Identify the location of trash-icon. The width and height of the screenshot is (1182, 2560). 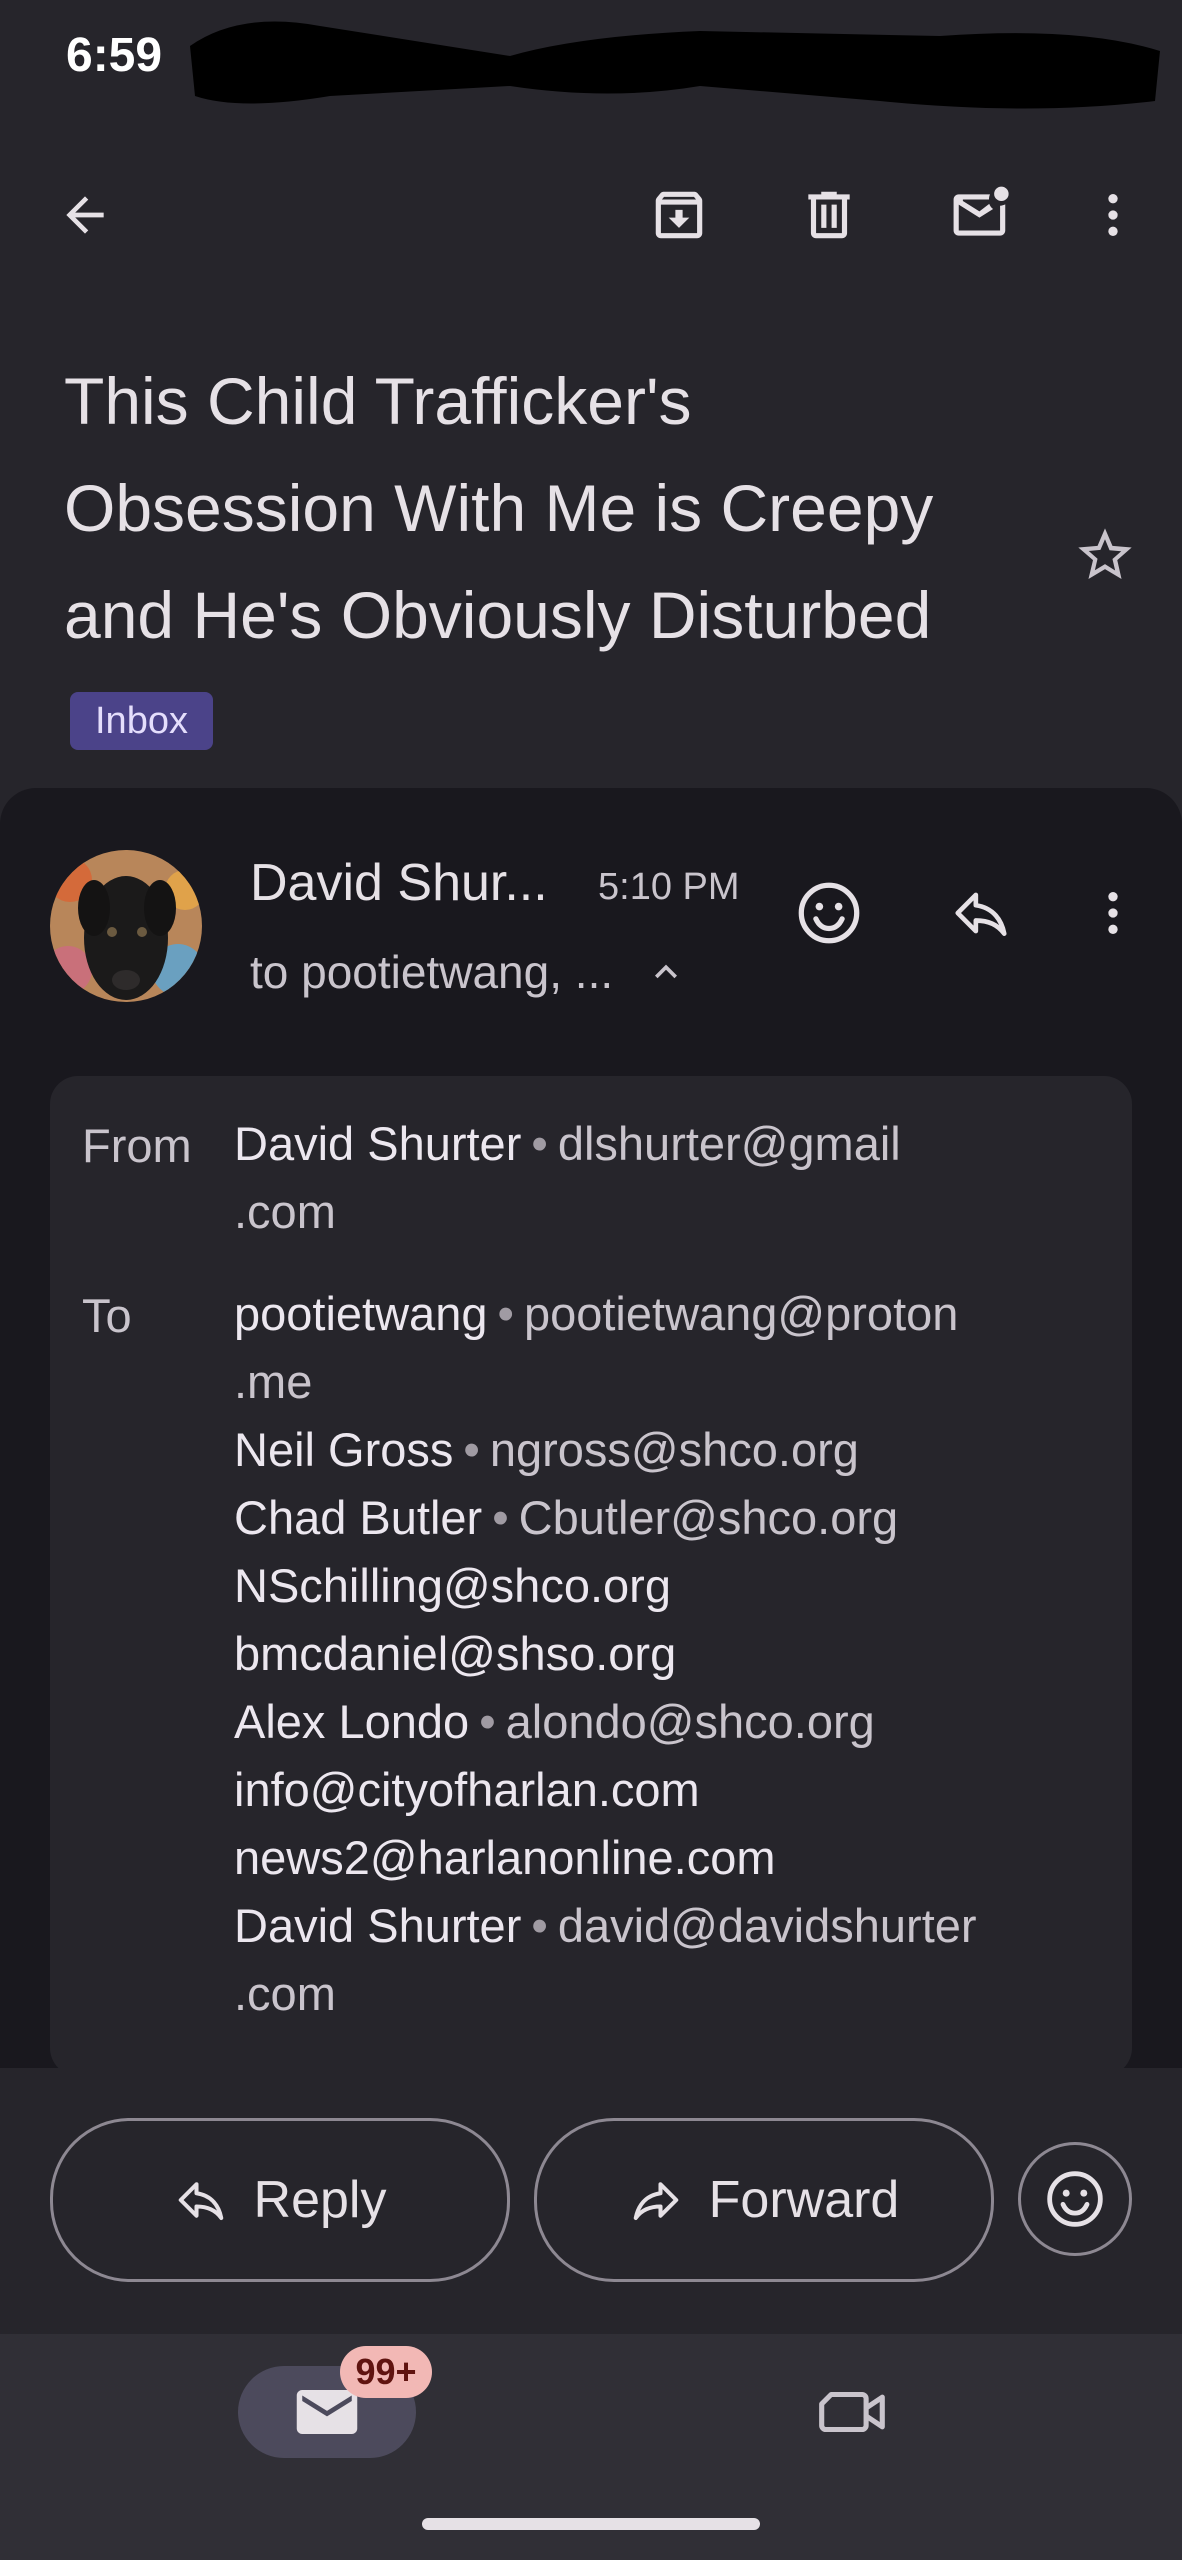
(829, 215).